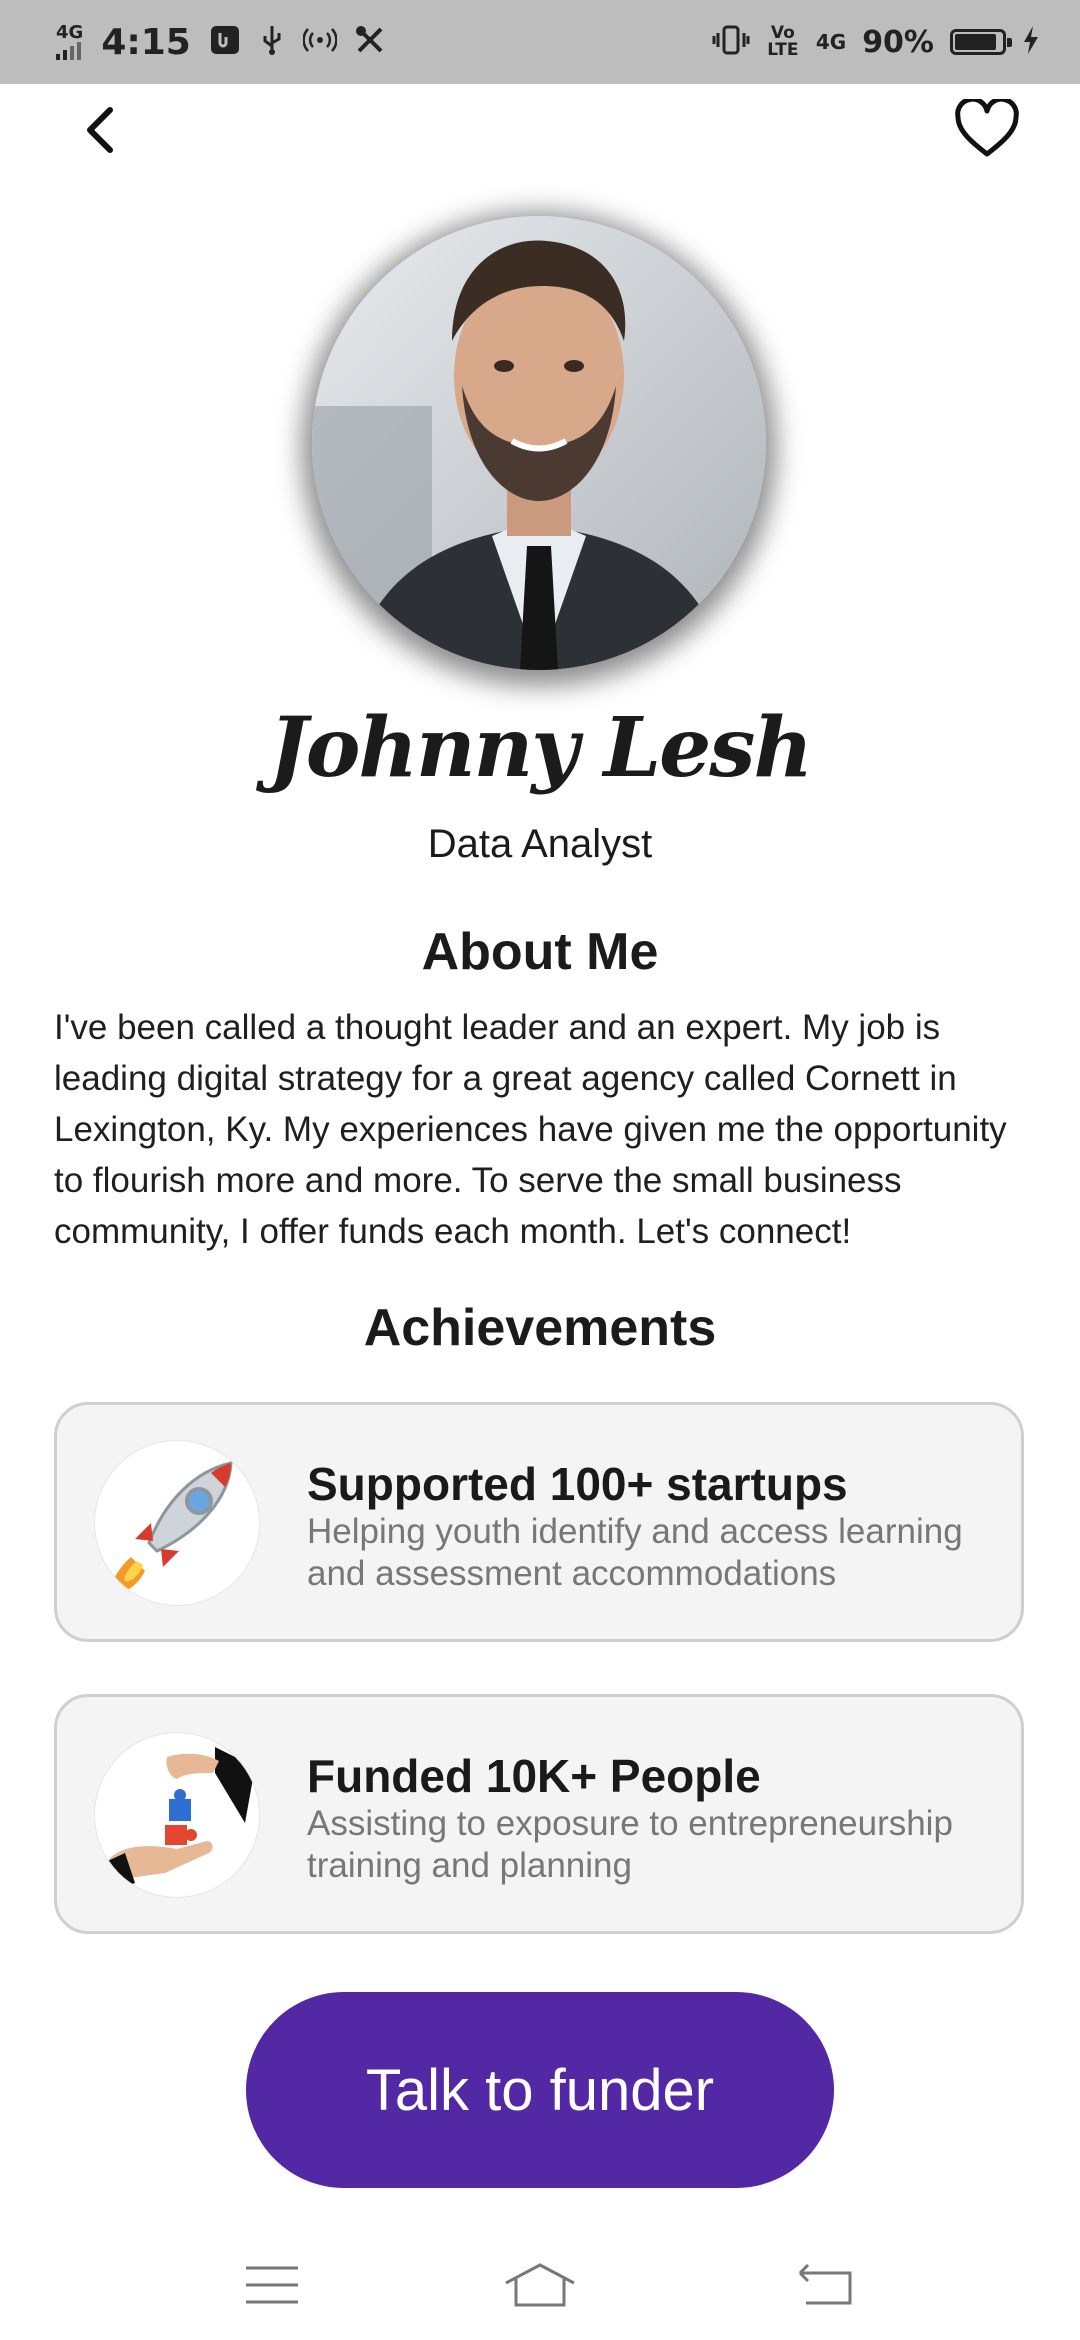 Image resolution: width=1080 pixels, height=2340 pixels. Describe the element at coordinates (1031, 42) in the screenshot. I see `charging-icon` at that location.